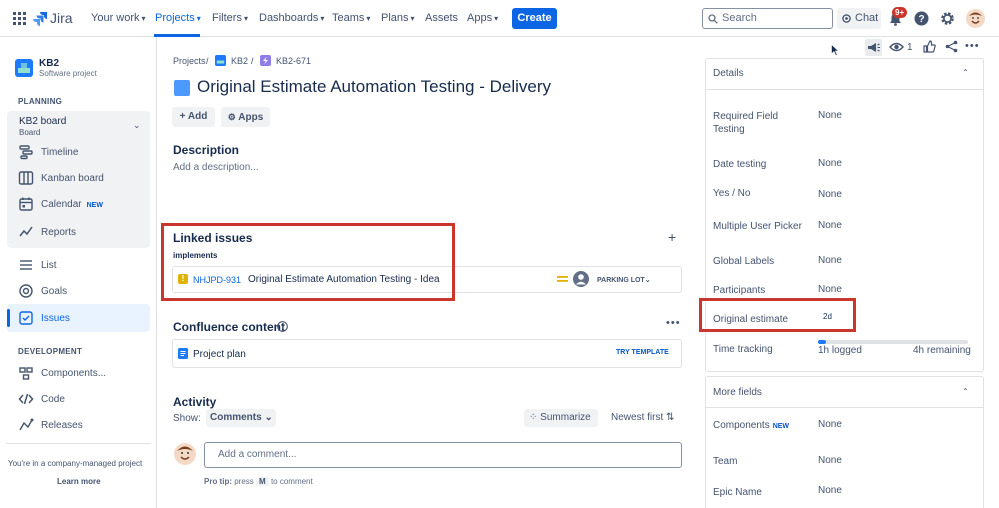 The image size is (999, 508). What do you see at coordinates (245, 117) in the screenshot?
I see `apps-button: ⚙ Apps` at bounding box center [245, 117].